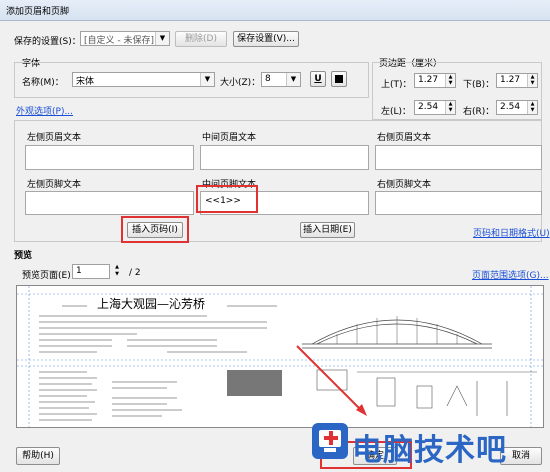 Image resolution: width=550 pixels, height=472 pixels. I want to click on font-name-value: 宋体, so click(85, 82).